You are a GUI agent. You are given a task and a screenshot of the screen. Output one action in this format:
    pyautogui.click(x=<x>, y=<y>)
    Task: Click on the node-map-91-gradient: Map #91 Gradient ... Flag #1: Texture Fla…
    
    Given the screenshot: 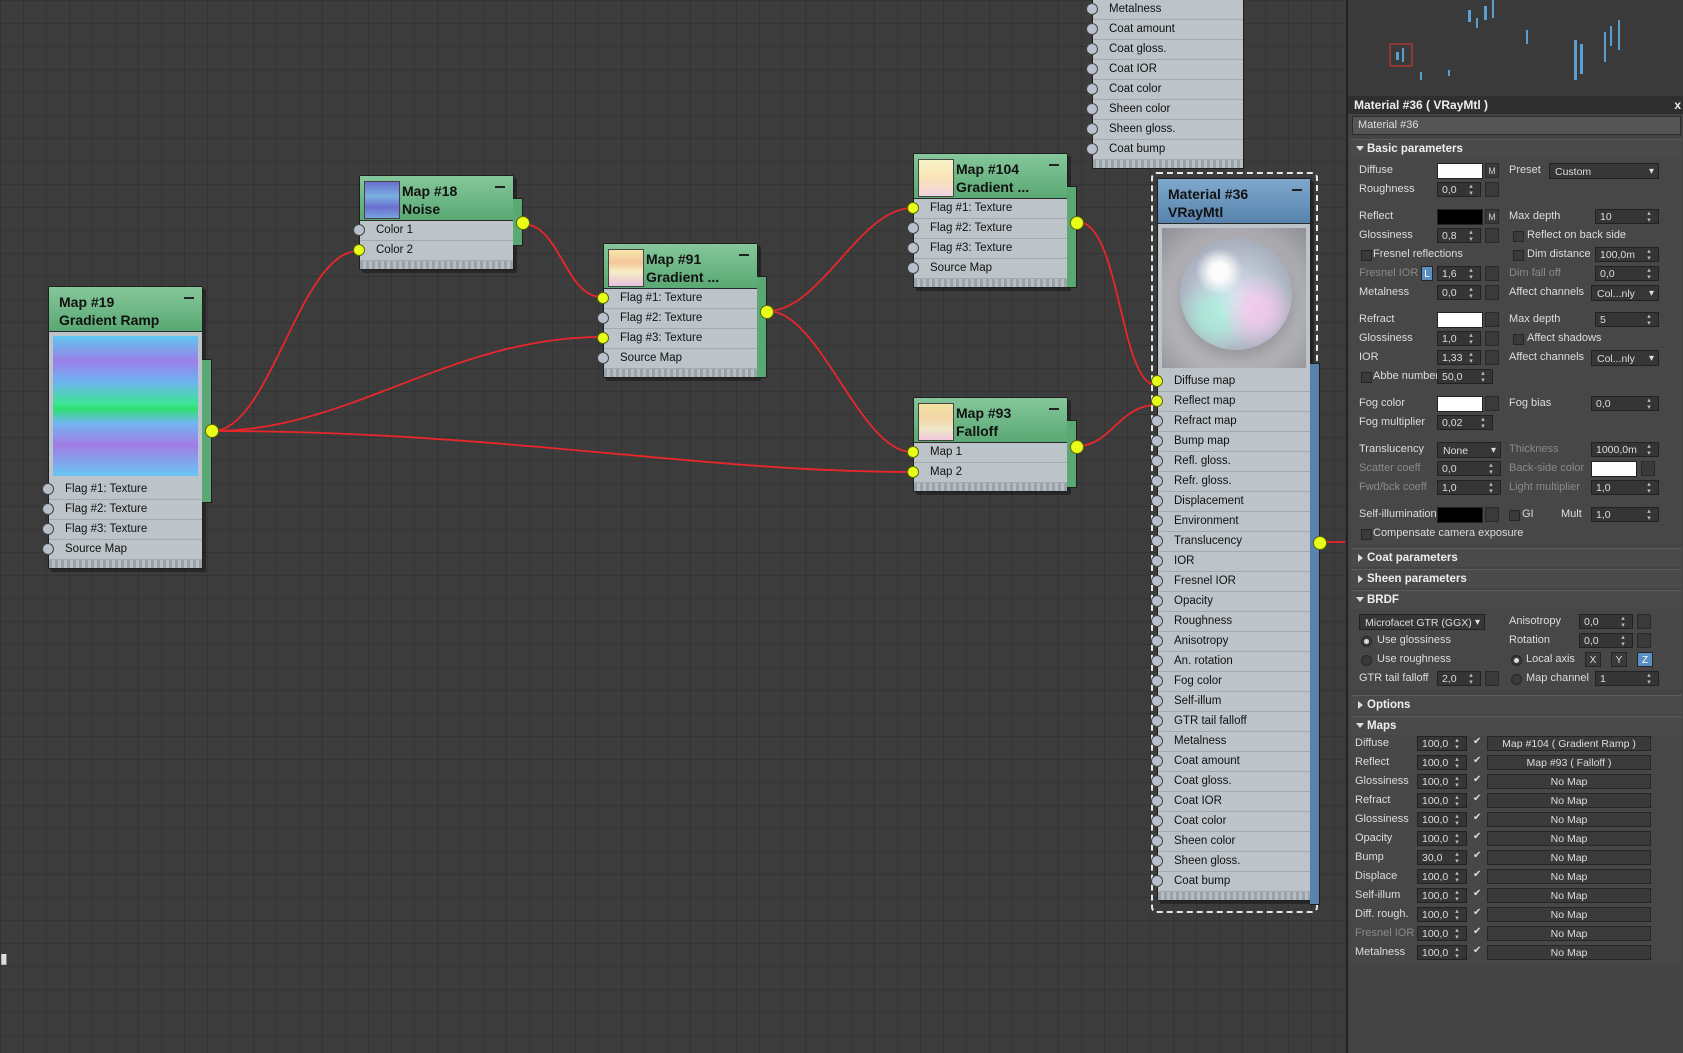 What is the action you would take?
    pyautogui.click(x=685, y=310)
    